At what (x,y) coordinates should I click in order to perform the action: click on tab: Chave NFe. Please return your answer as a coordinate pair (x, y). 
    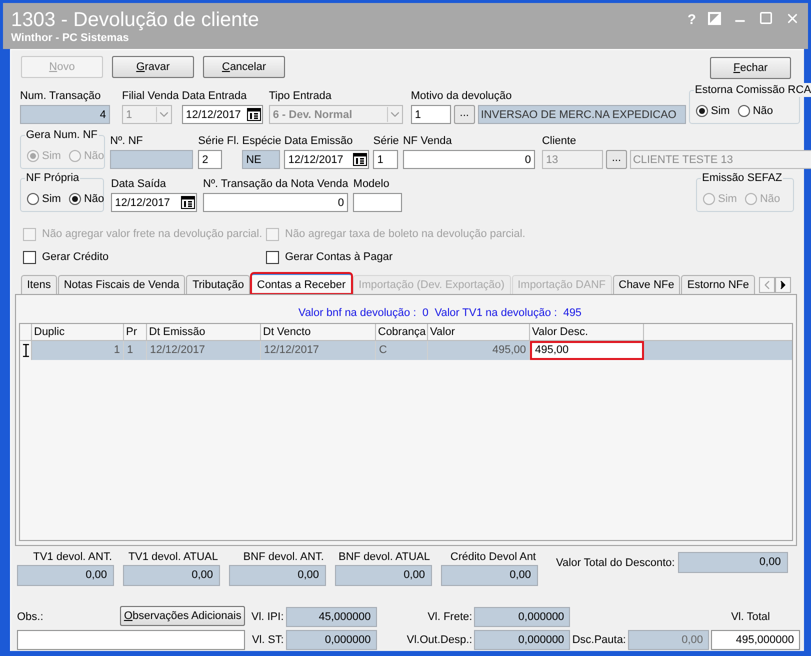
    Looking at the image, I should click on (646, 284).